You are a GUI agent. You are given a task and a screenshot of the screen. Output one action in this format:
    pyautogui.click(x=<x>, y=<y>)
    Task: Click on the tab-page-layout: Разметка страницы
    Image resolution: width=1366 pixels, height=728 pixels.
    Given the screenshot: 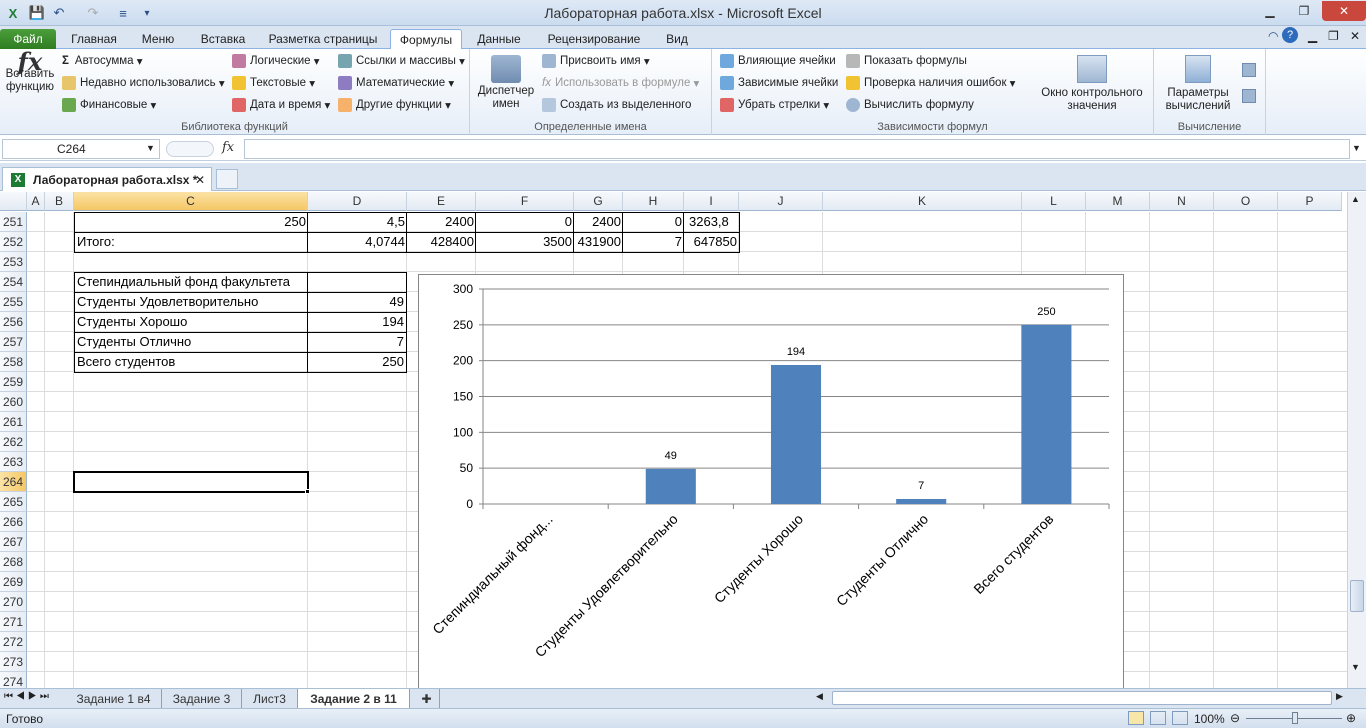 What is the action you would take?
    pyautogui.click(x=323, y=39)
    